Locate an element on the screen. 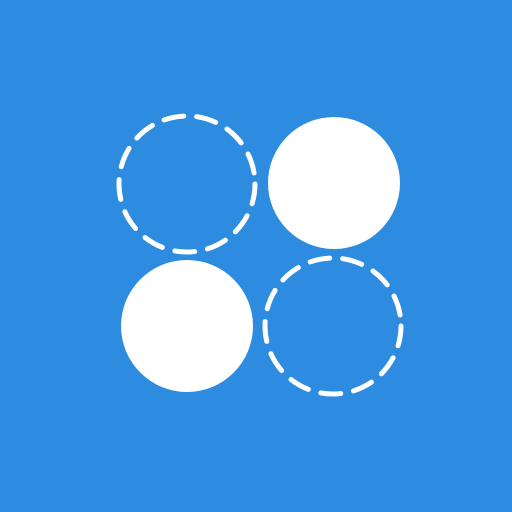  bottom-left-circle is located at coordinates (187, 326).